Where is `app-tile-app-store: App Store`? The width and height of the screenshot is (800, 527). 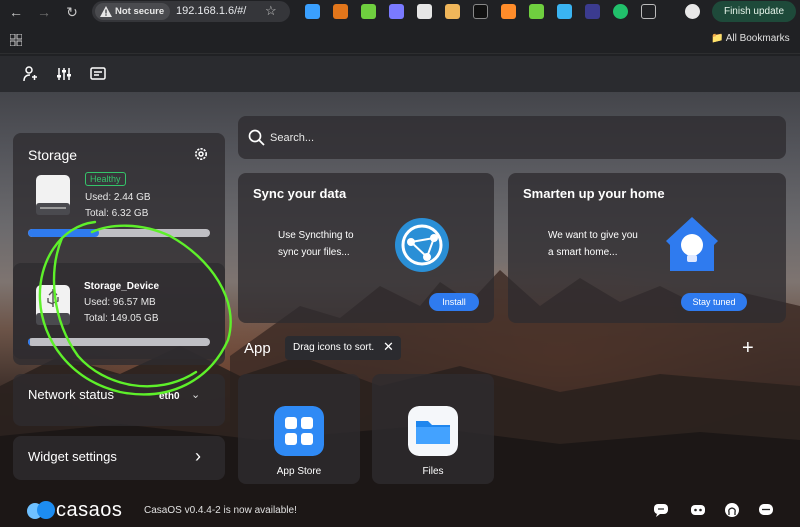
app-tile-app-store: App Store is located at coordinates (299, 429).